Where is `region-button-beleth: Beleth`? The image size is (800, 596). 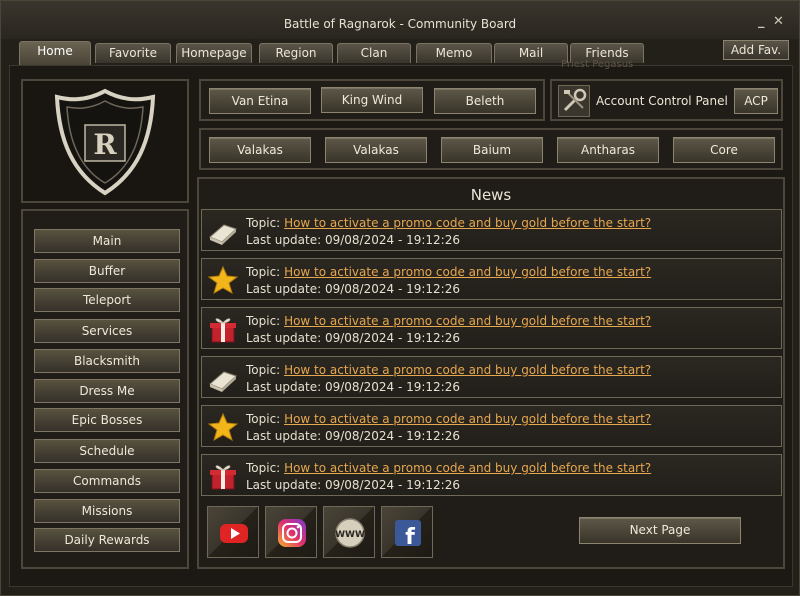 region-button-beleth: Beleth is located at coordinates (485, 101).